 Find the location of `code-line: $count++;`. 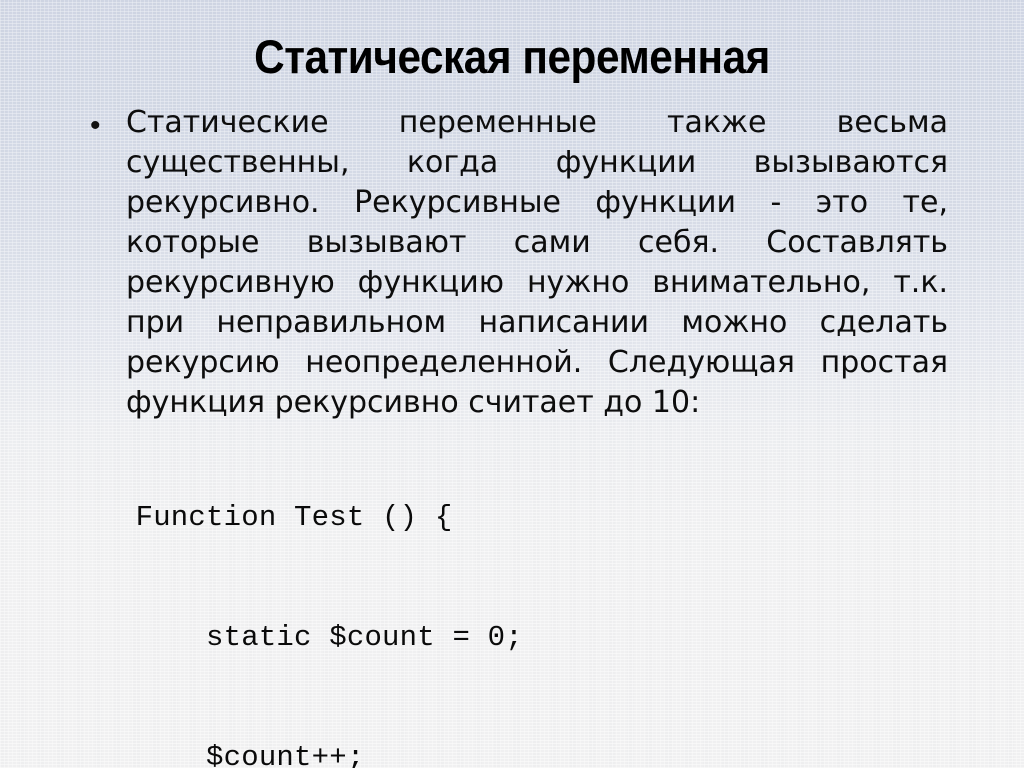

code-line: $count++; is located at coordinates (241, 754).